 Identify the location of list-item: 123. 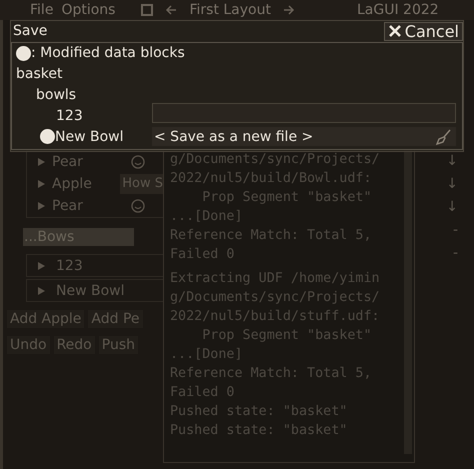
(69, 266).